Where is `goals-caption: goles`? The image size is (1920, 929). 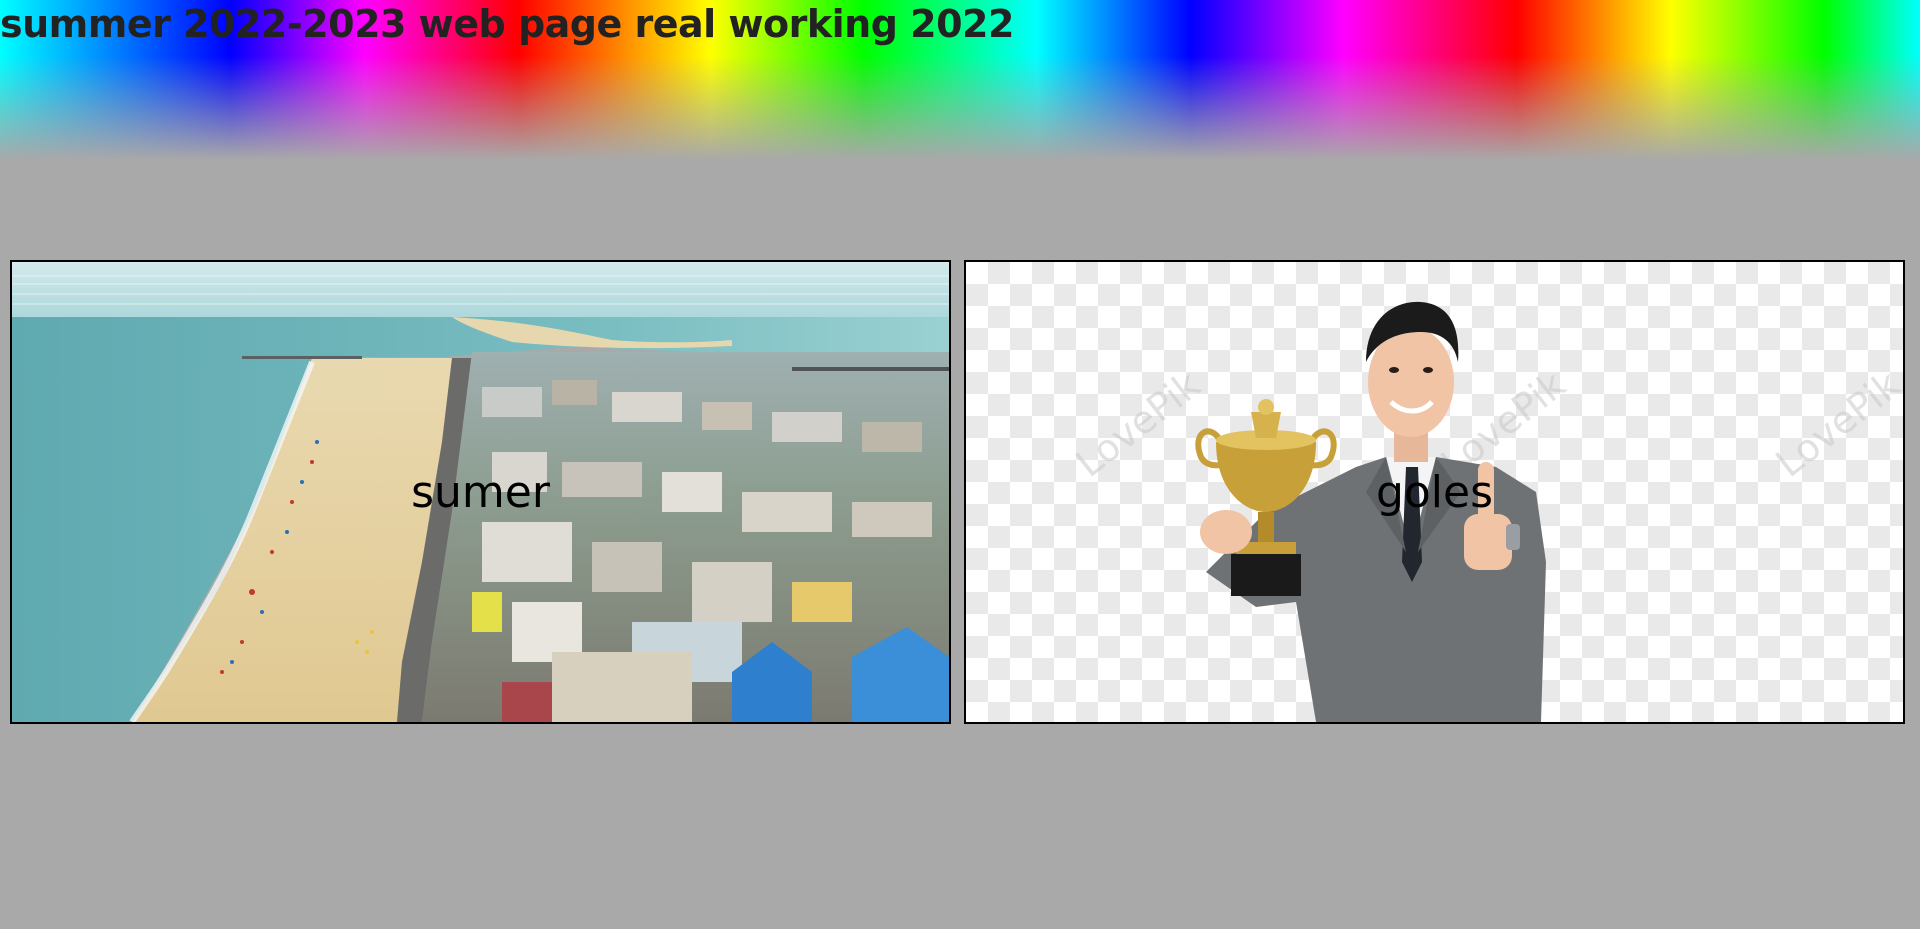 goals-caption: goles is located at coordinates (1434, 492).